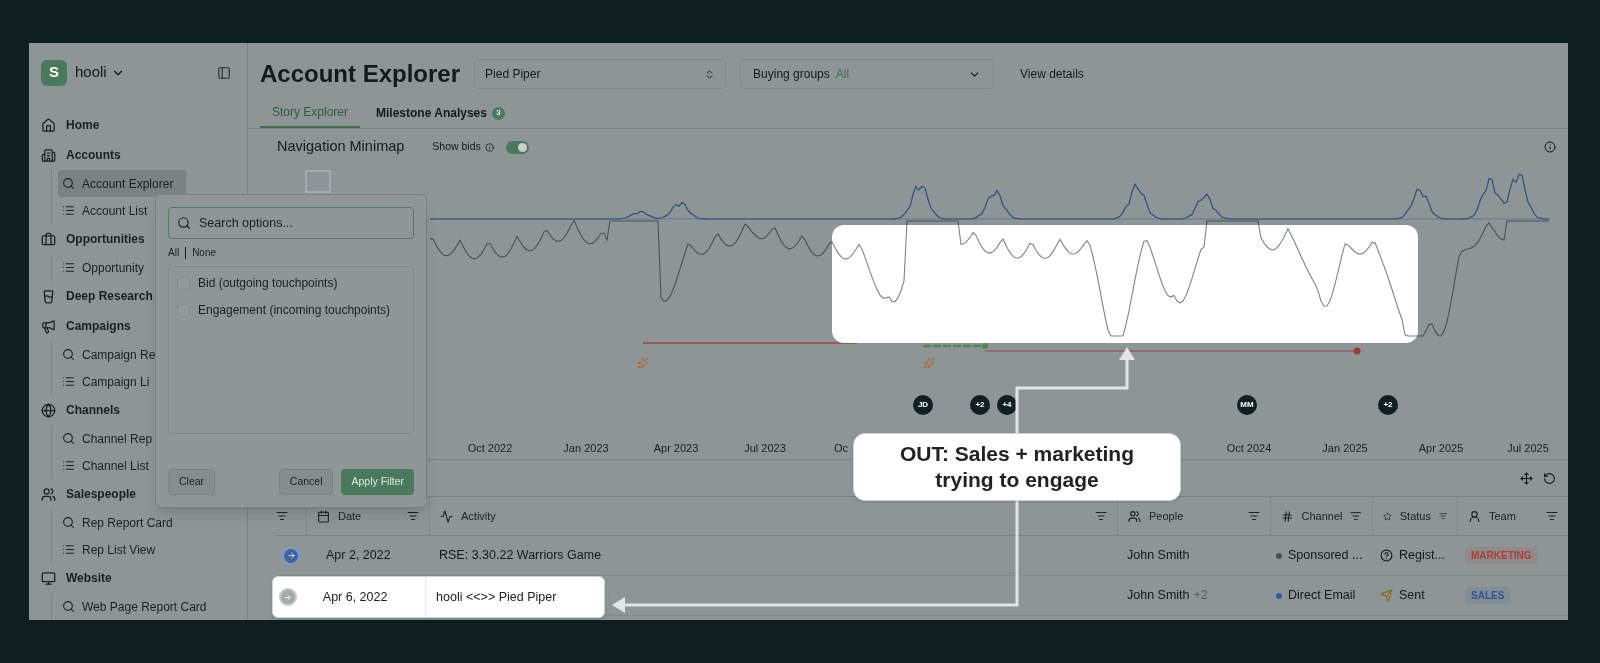 This screenshot has width=1600, height=663. Describe the element at coordinates (867, 74) in the screenshot. I see `buying-groups-select: Buying groups All` at that location.